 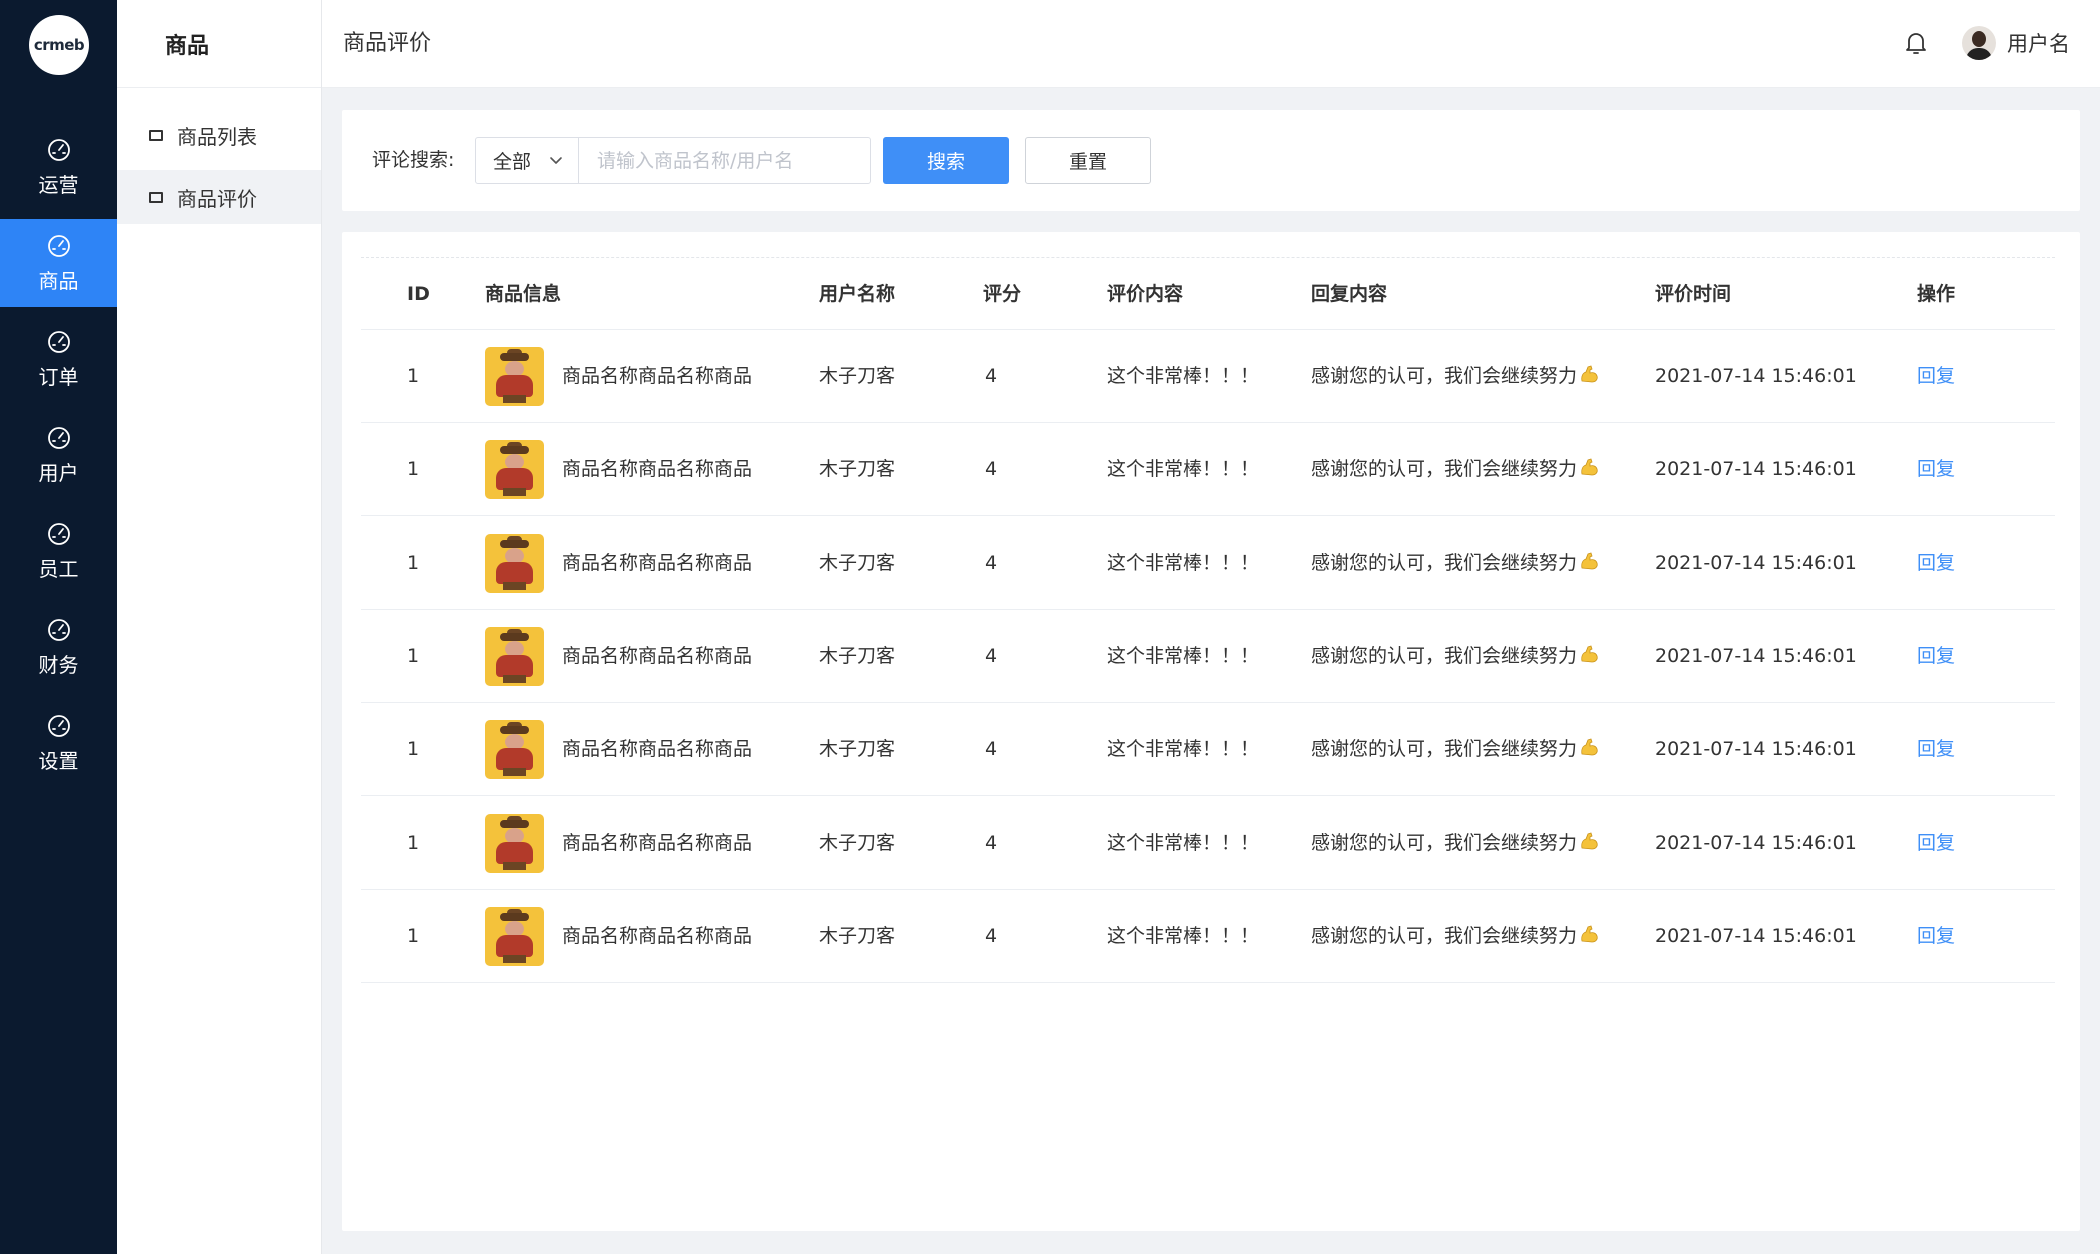 What do you see at coordinates (1693, 294) in the screenshot?
I see `col-time: 评价时间` at bounding box center [1693, 294].